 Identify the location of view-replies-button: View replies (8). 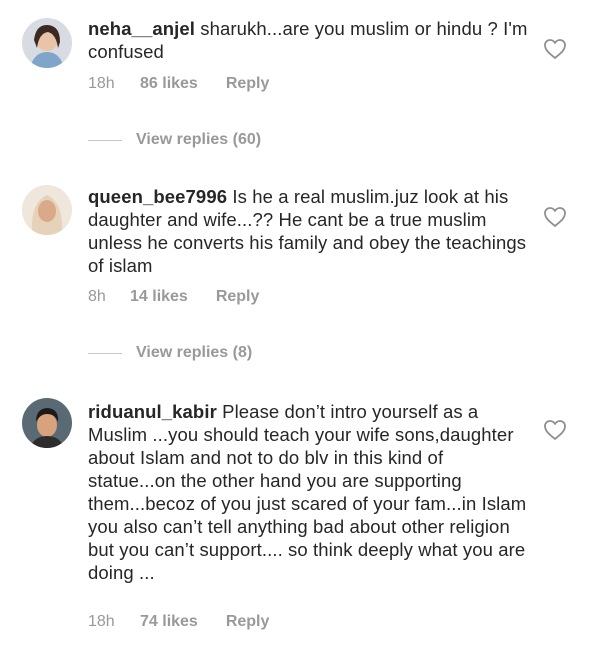
(170, 353).